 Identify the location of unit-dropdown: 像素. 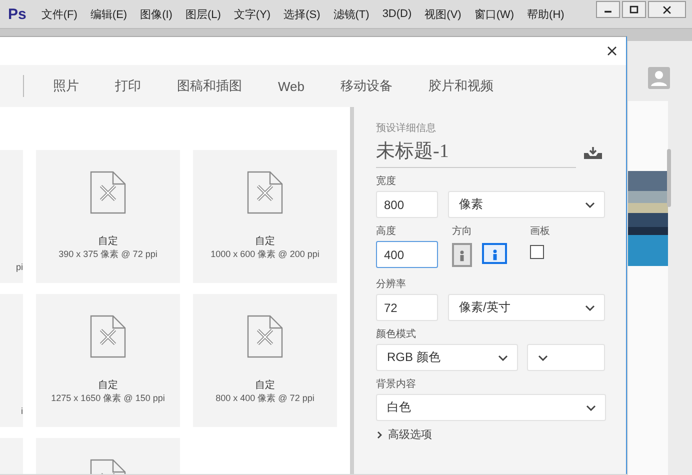
(526, 204).